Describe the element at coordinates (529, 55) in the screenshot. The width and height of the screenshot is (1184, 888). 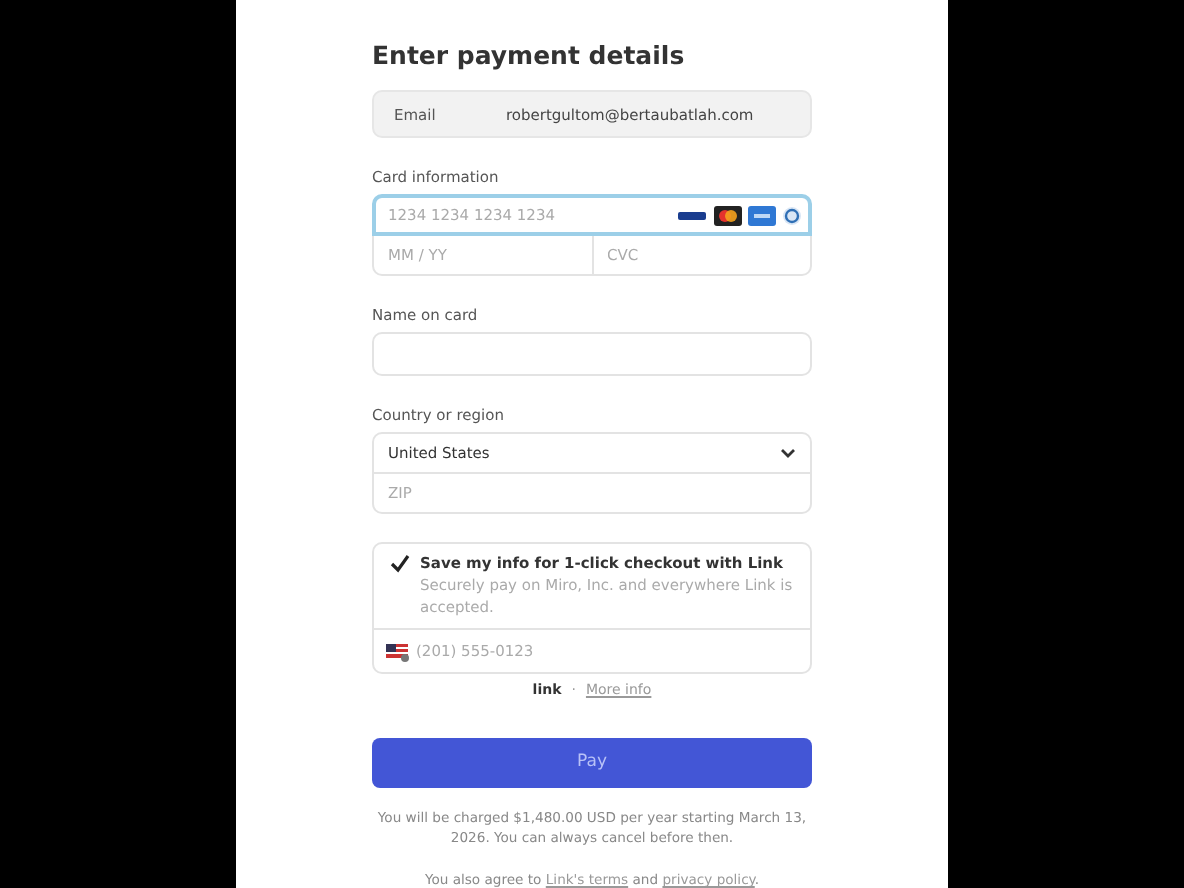
I see `form-title: Enter payment details` at that location.